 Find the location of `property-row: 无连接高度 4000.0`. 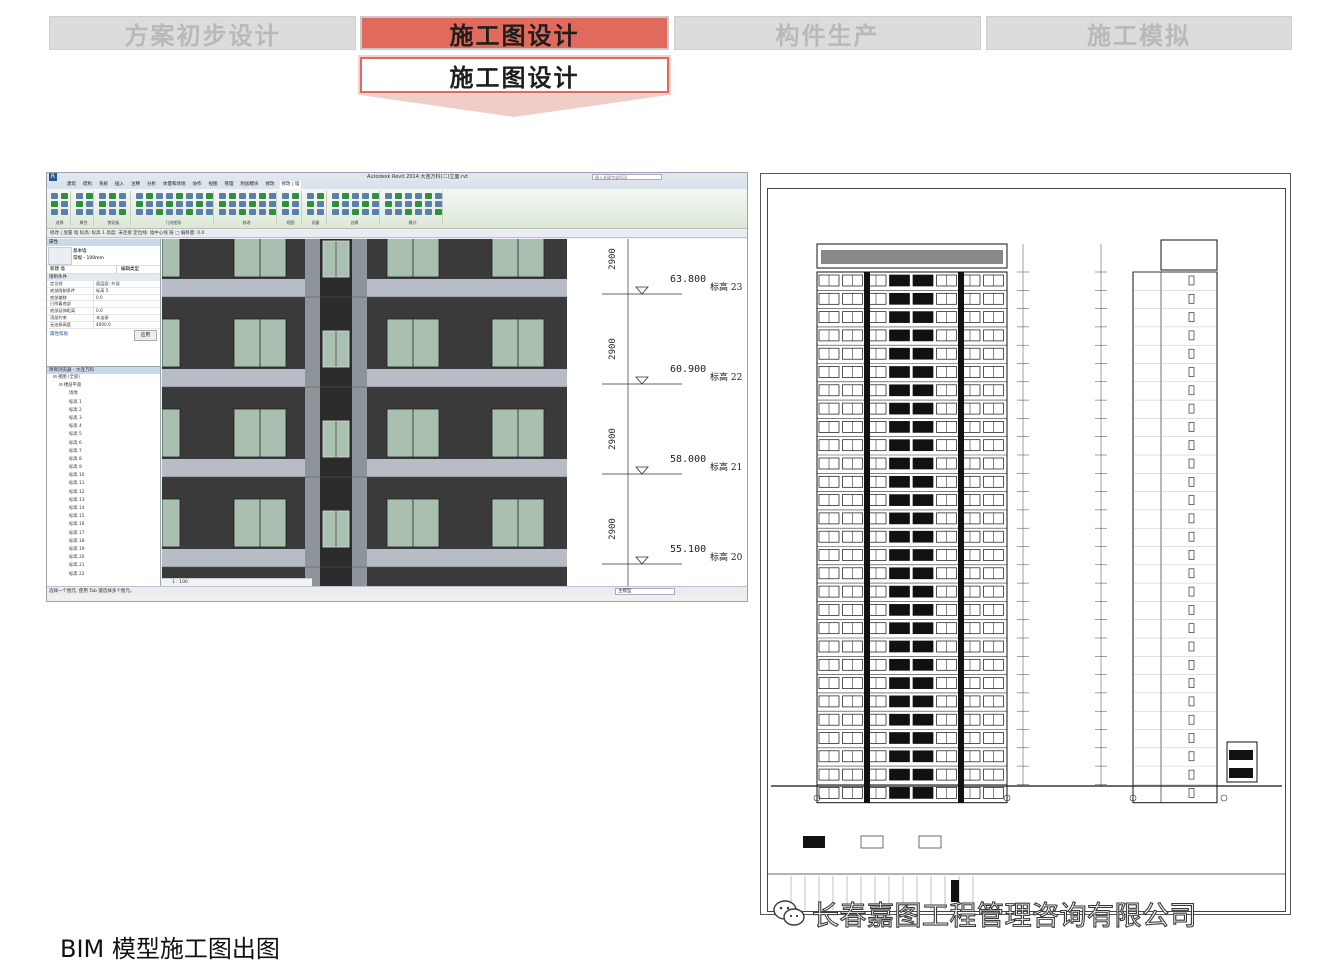

property-row: 无连接高度 4000.0 is located at coordinates (103, 325).